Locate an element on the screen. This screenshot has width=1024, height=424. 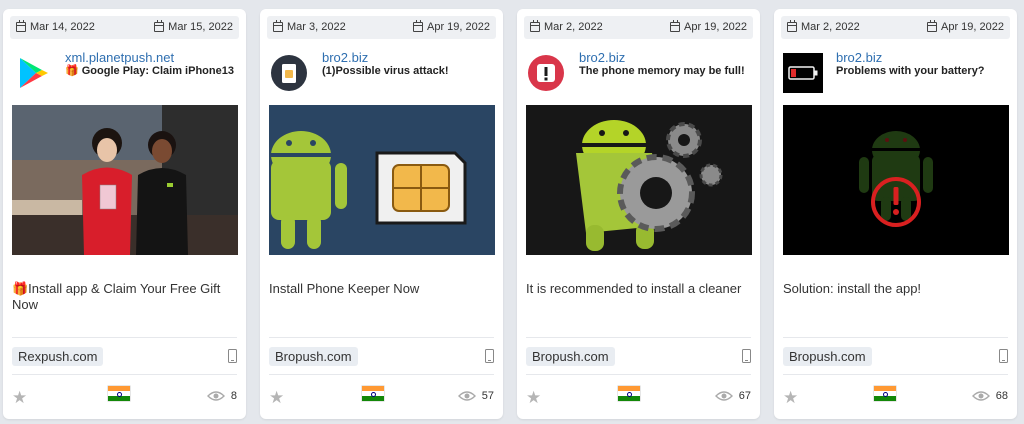
ad-body-text: 🎁Install app & Claim Your Free Gift Now is located at coordinates (116, 296).